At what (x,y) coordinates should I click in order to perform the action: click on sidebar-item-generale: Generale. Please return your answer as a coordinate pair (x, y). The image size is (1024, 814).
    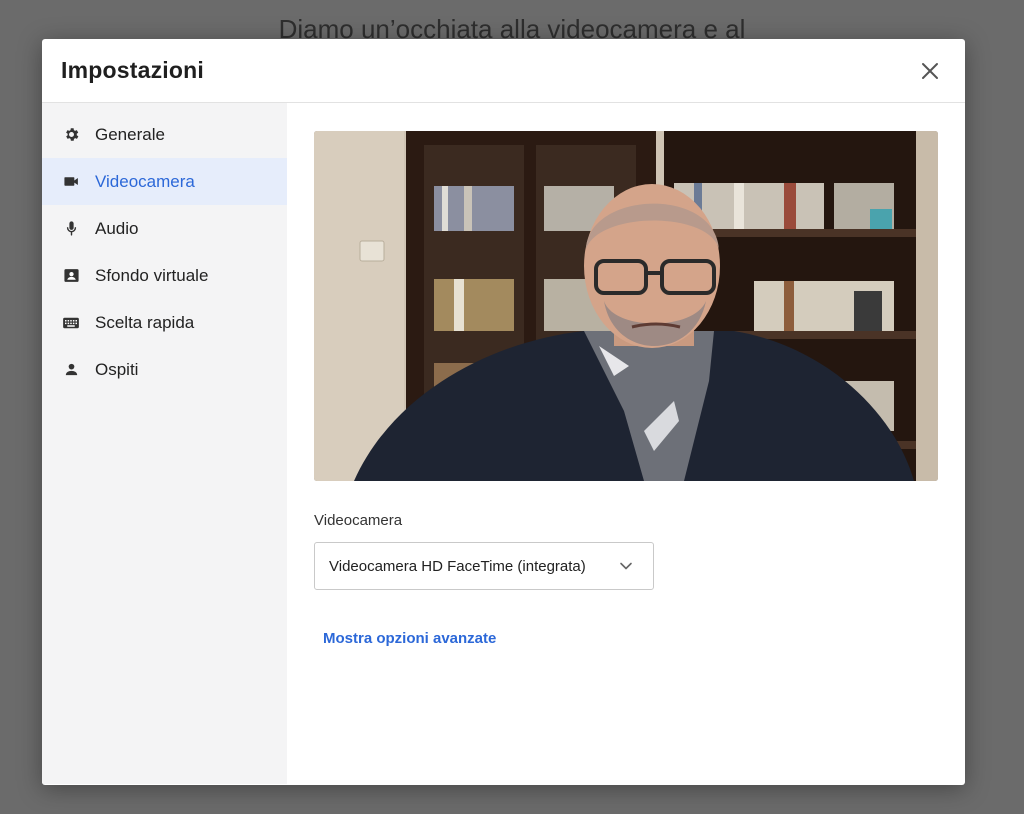
    Looking at the image, I should click on (164, 134).